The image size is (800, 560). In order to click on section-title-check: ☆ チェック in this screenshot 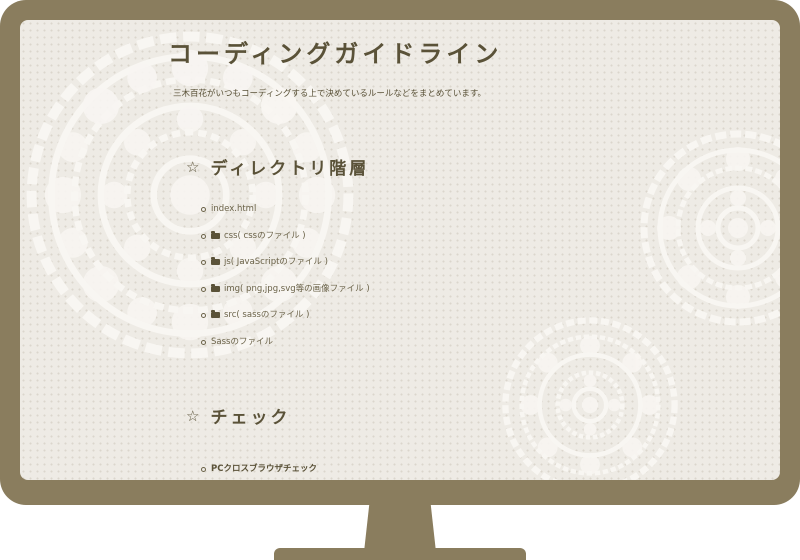, I will do `click(238, 416)`.